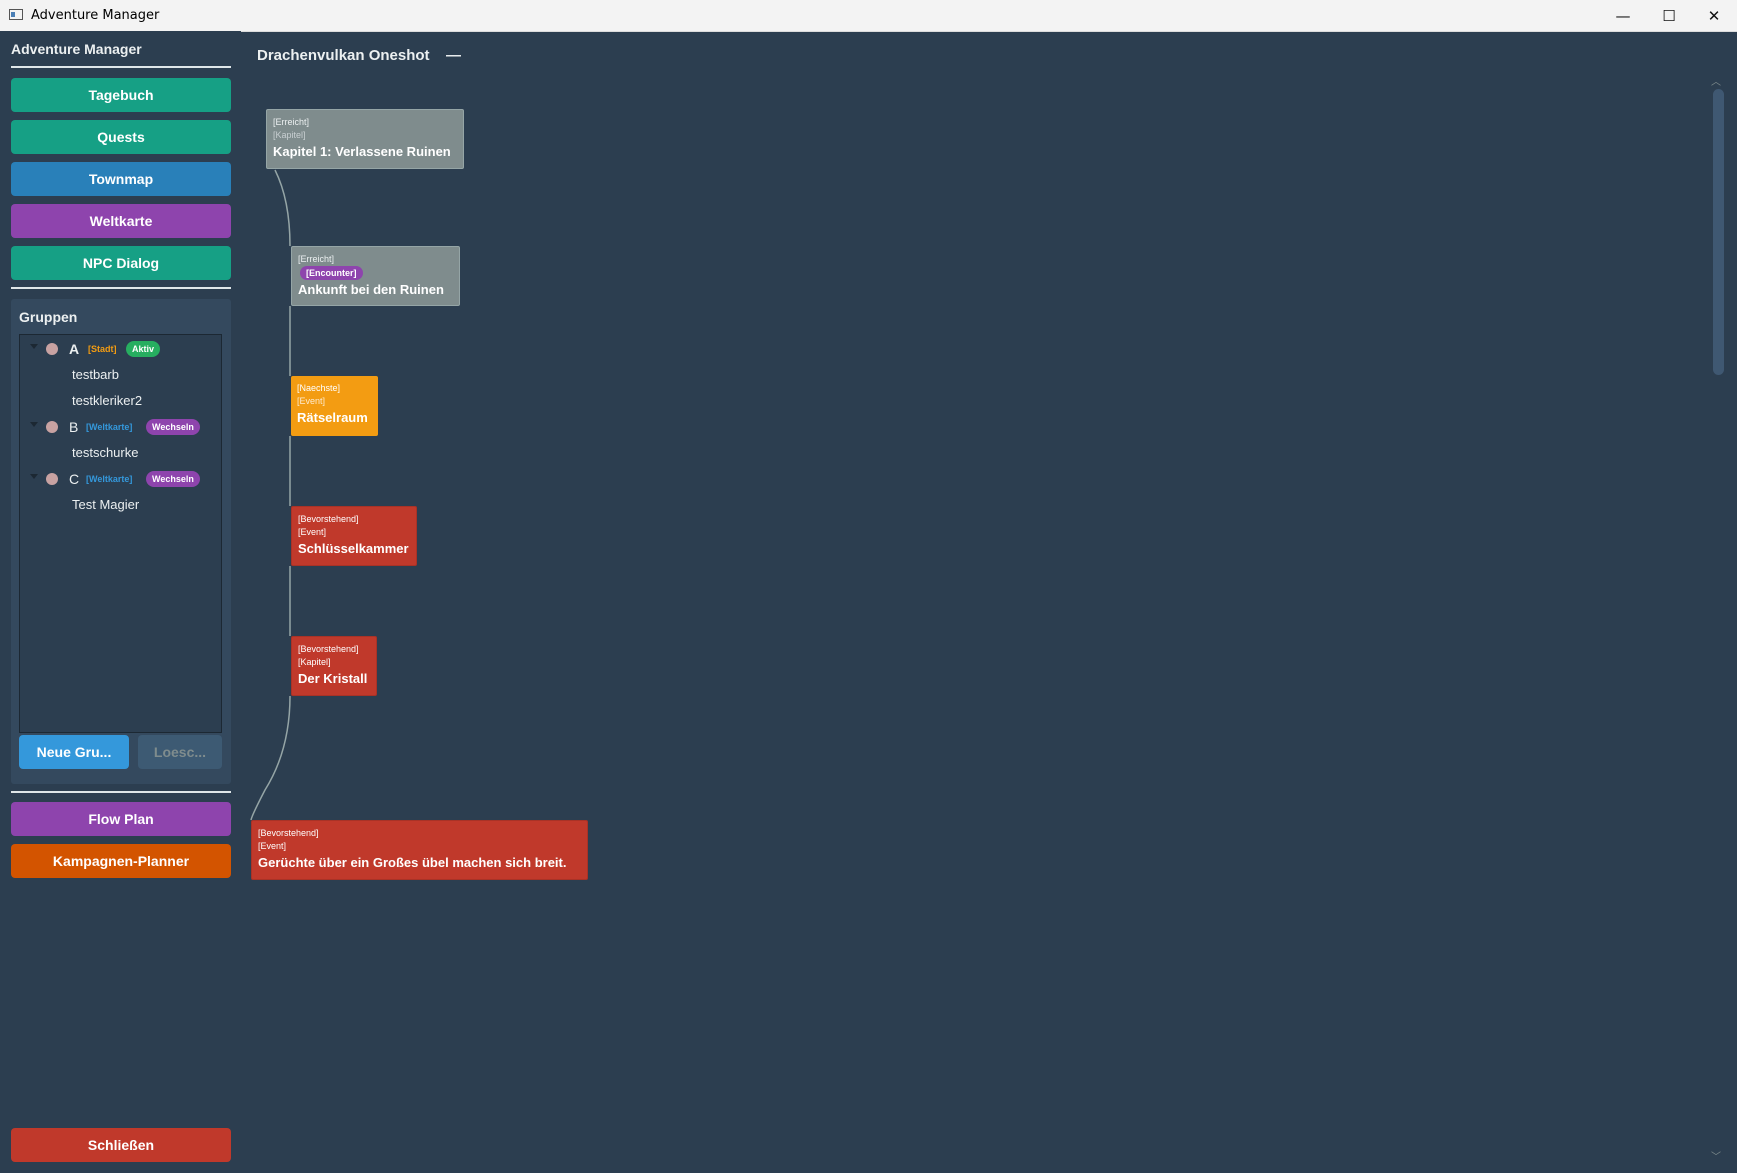 The image size is (1737, 1173). Describe the element at coordinates (331, 273) in the screenshot. I see `node-type-badge: [Encounter]` at that location.